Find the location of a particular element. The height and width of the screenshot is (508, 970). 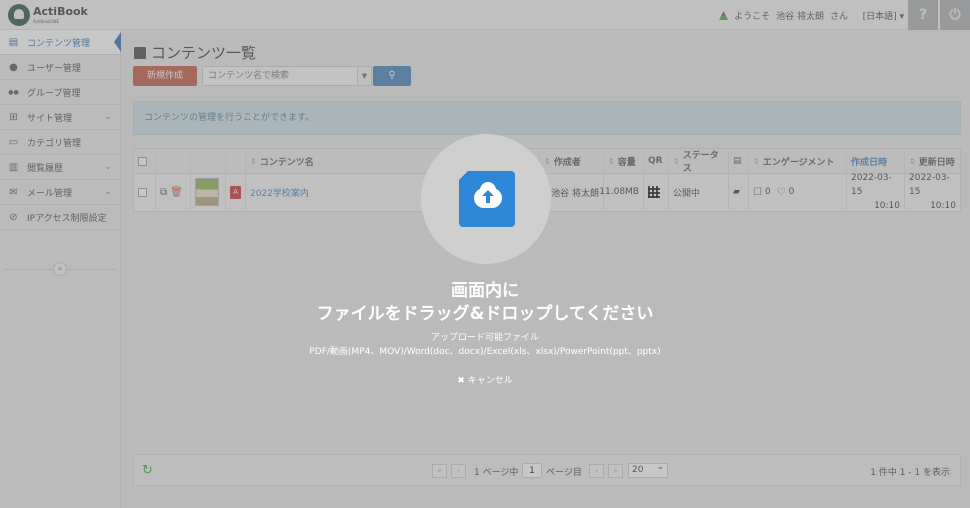

cloud-upload-icon is located at coordinates (487, 199).